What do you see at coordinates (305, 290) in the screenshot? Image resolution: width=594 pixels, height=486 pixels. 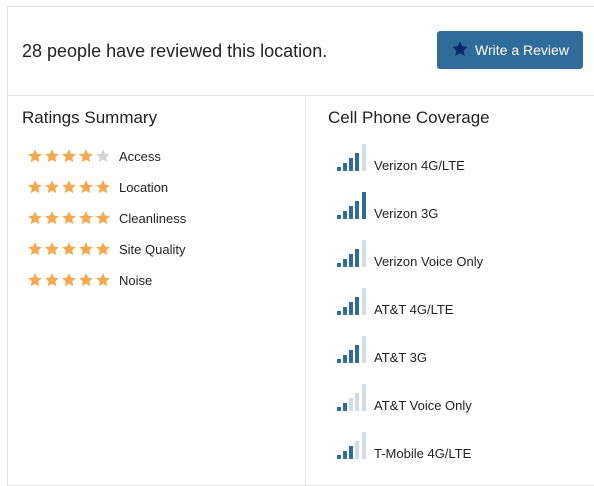 I see `column-divider` at bounding box center [305, 290].